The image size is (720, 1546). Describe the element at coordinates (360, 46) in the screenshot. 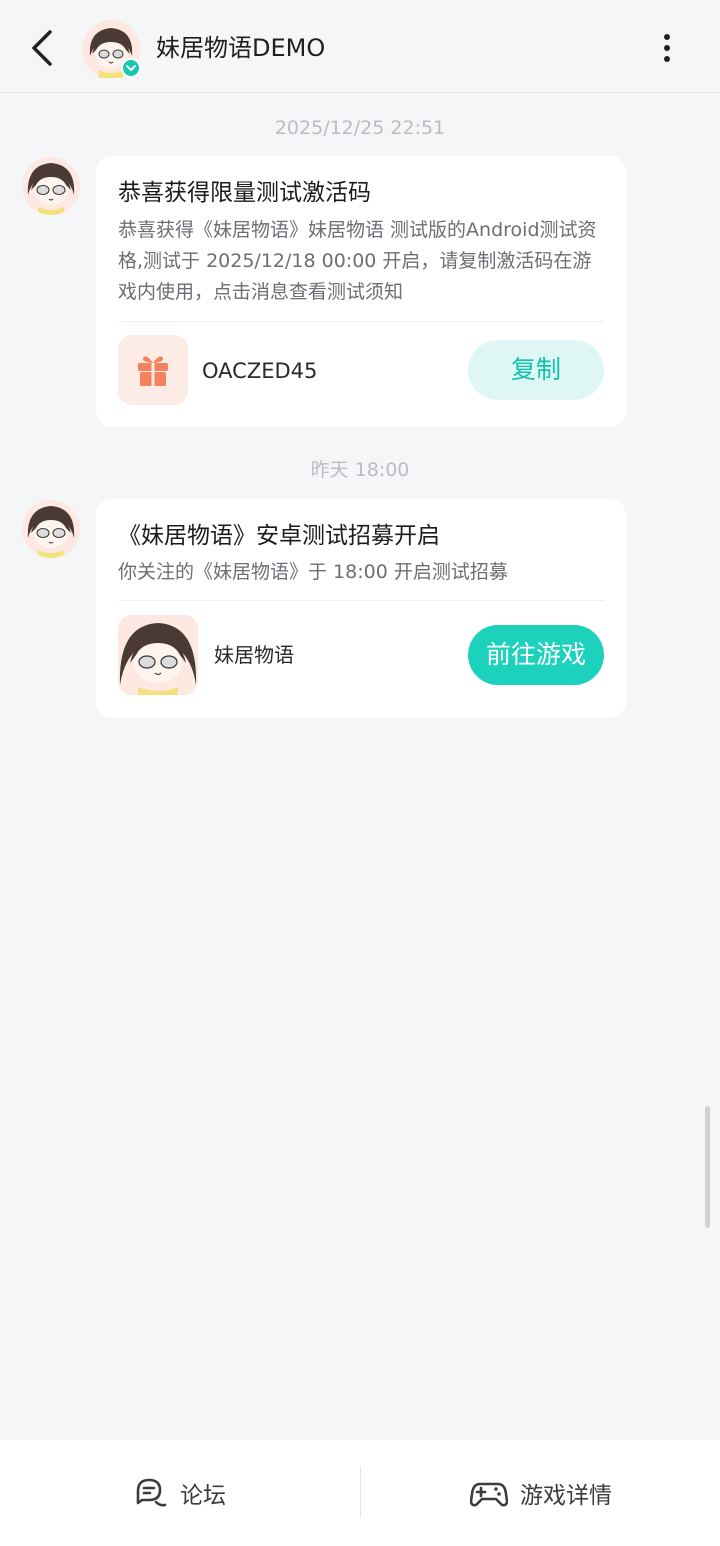

I see `top-bar: 妹居物语DEMO` at that location.